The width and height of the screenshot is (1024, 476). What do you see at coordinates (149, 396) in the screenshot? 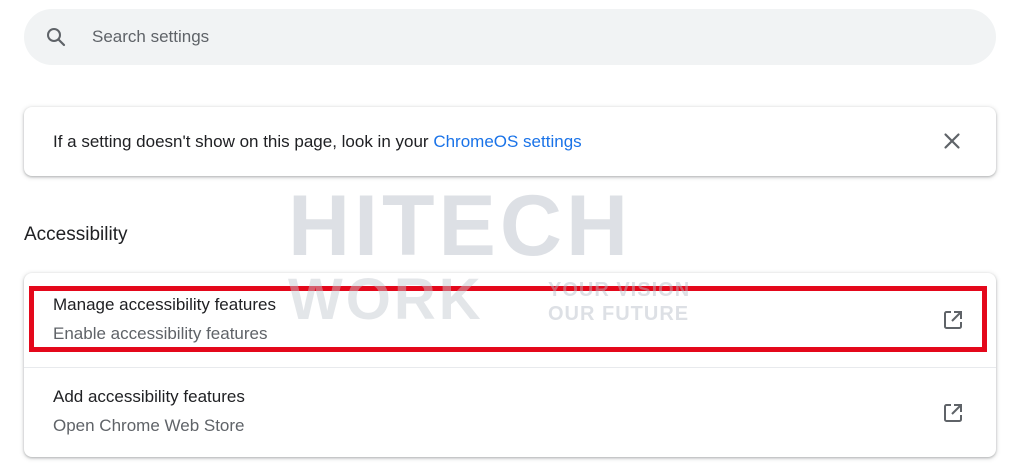
I see `row-title: Add accessibility features` at bounding box center [149, 396].